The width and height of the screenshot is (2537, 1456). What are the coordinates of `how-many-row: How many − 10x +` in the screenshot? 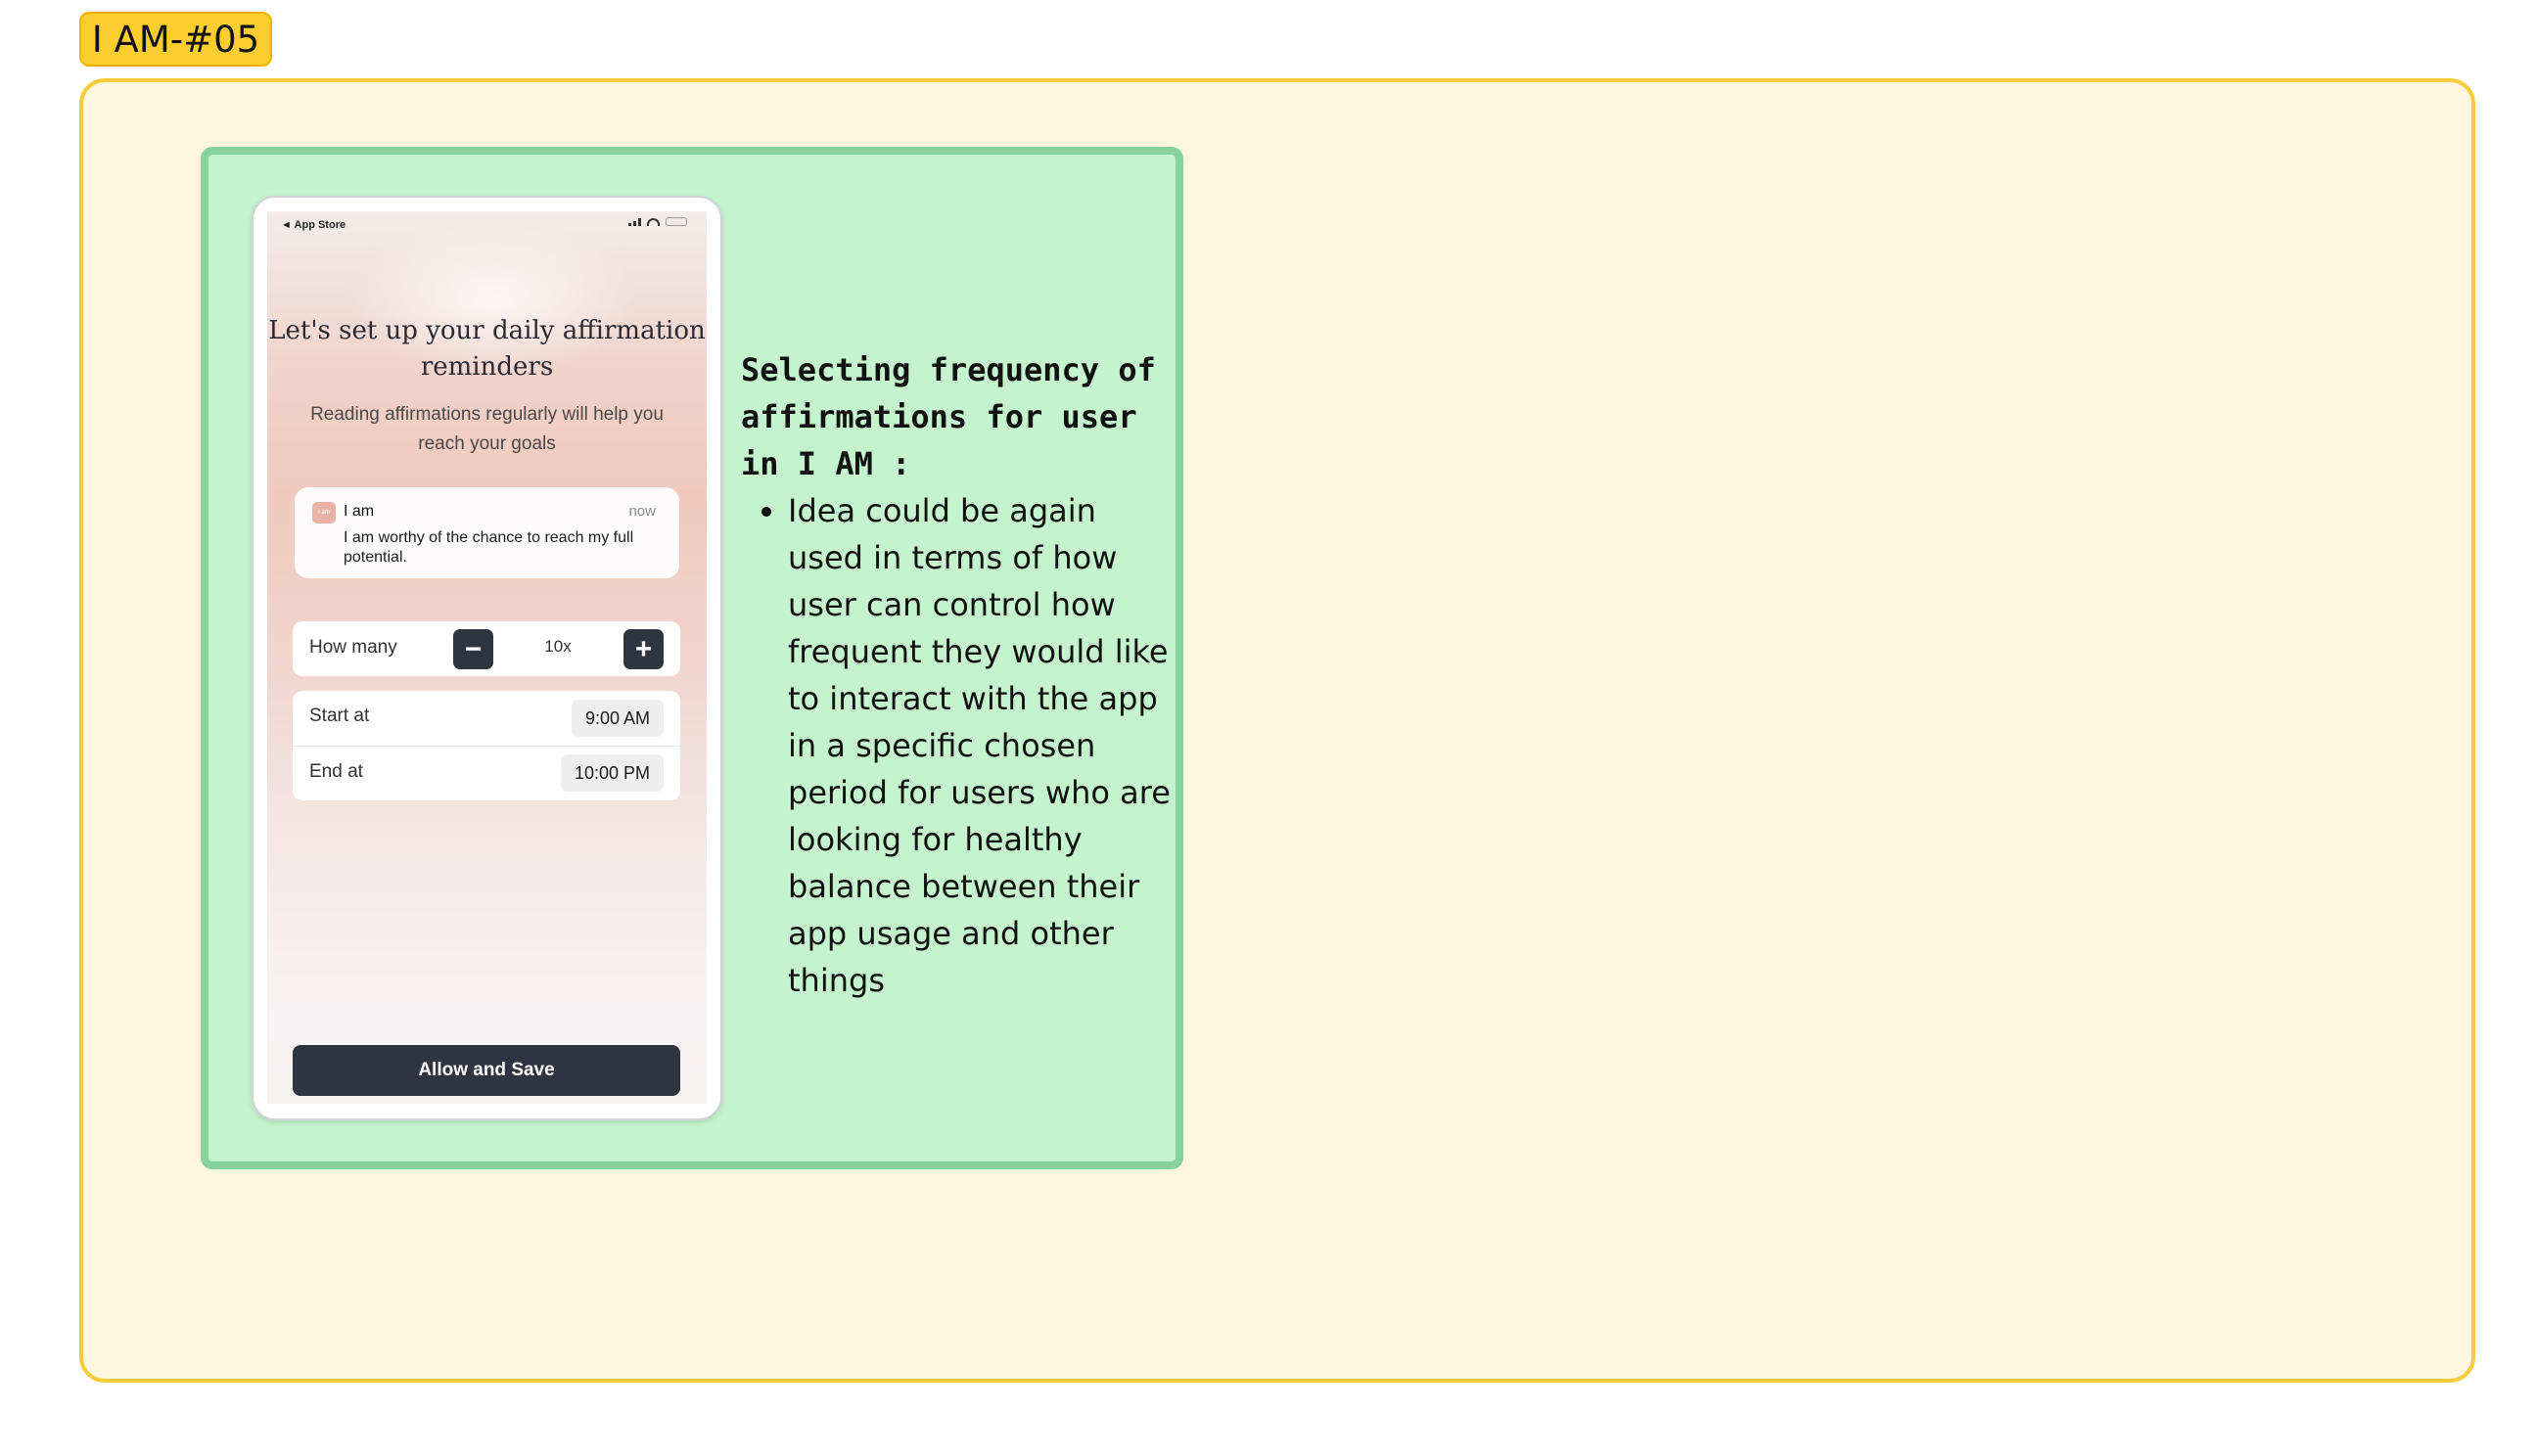 It's located at (486, 648).